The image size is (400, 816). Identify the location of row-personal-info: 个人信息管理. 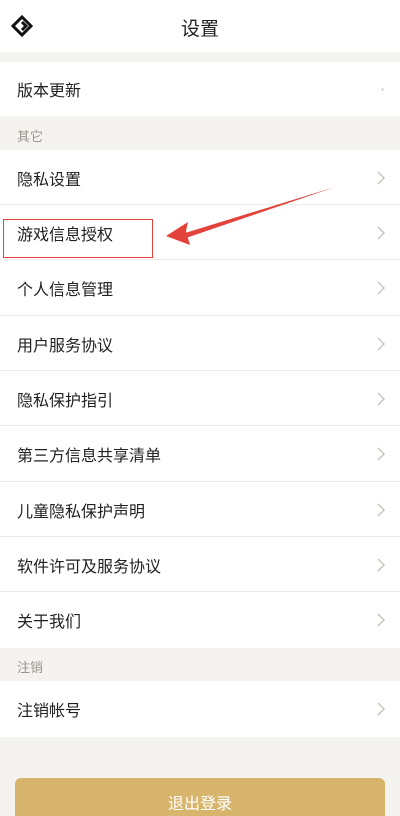
(200, 288).